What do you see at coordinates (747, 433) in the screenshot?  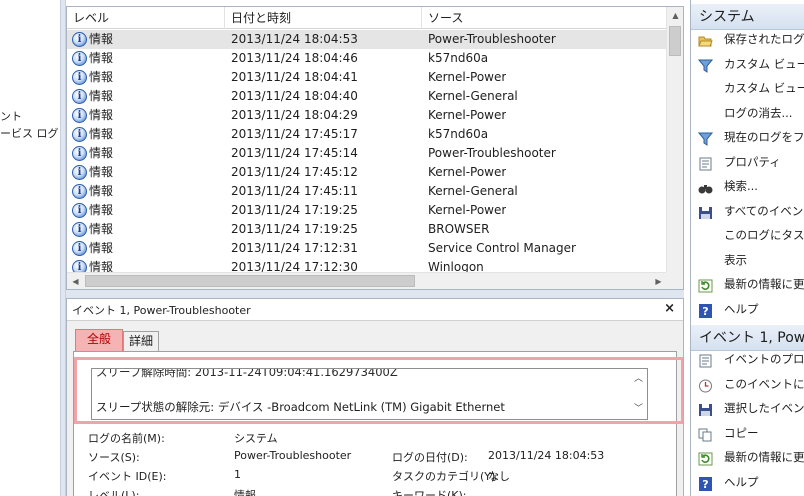 I see `action-item: コピー` at bounding box center [747, 433].